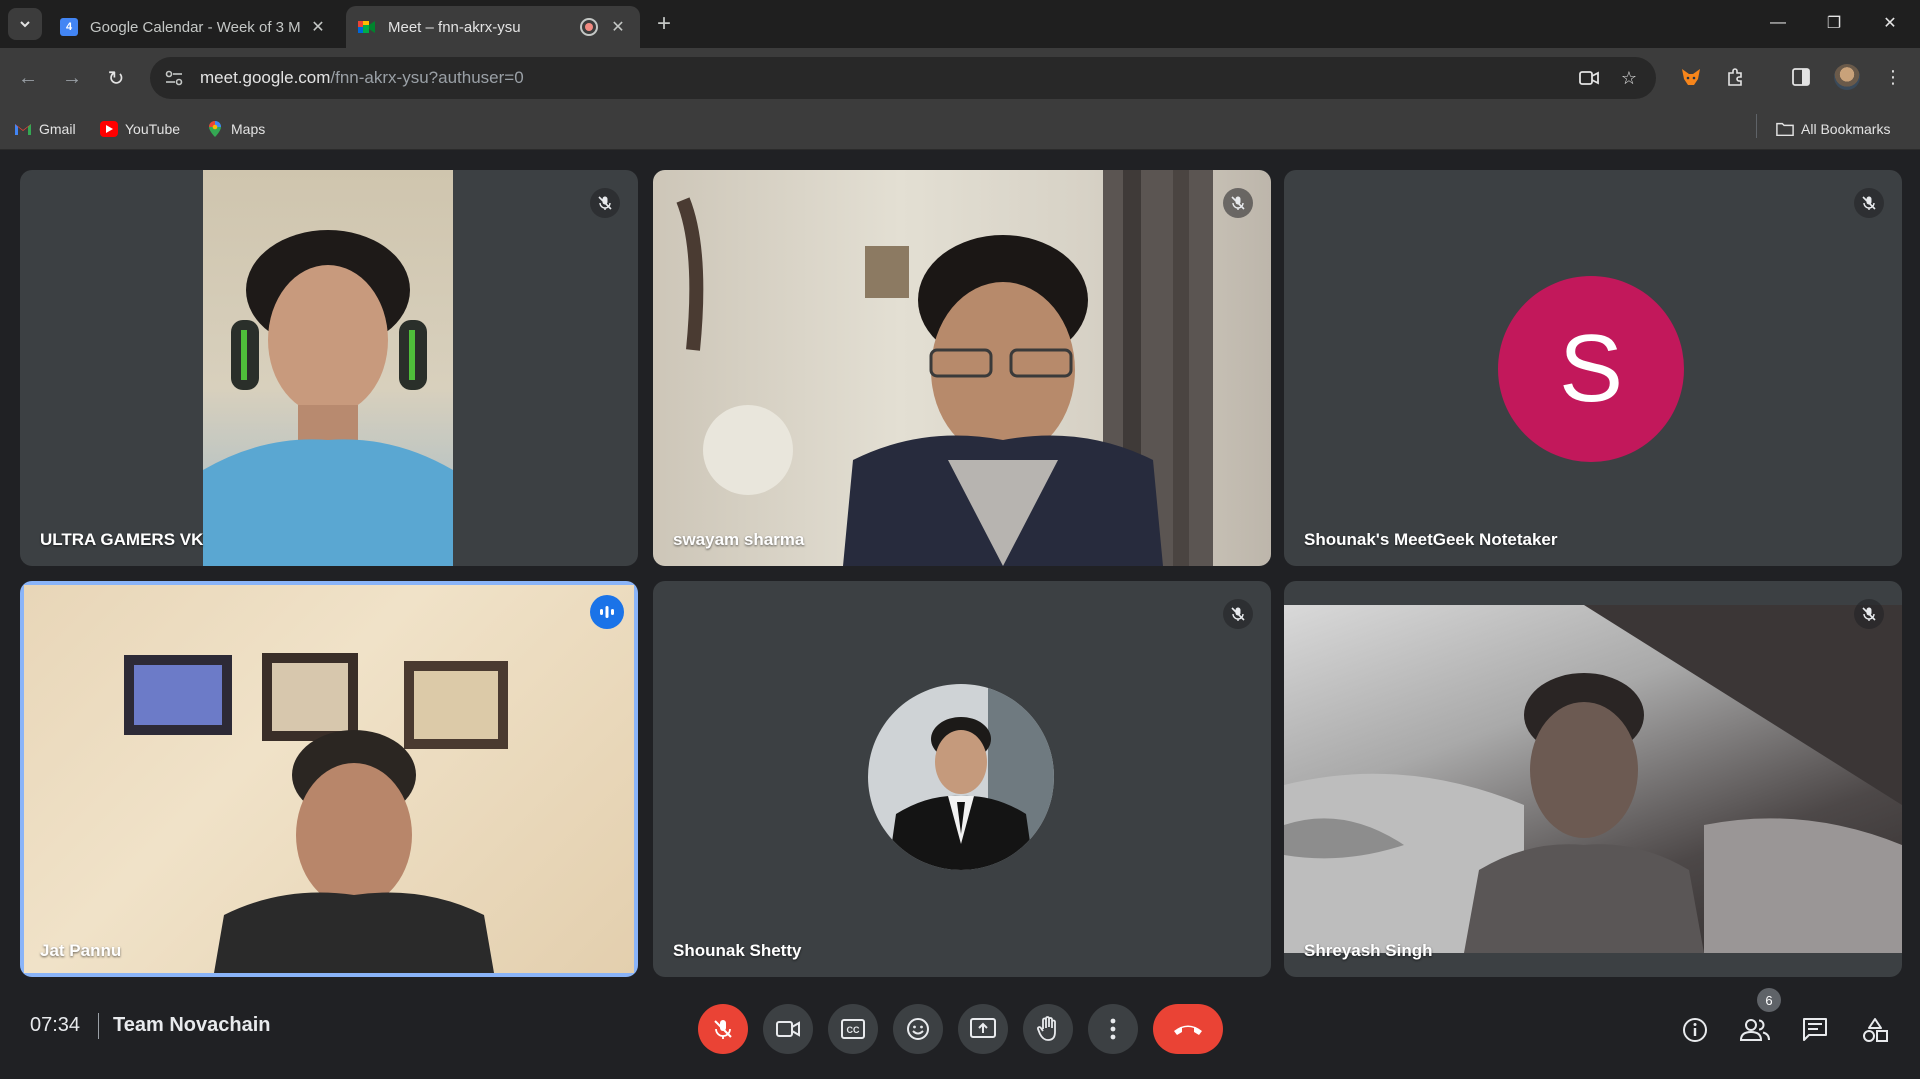  What do you see at coordinates (192, 1025) in the screenshot?
I see `meeting-title: Team Novachain` at bounding box center [192, 1025].